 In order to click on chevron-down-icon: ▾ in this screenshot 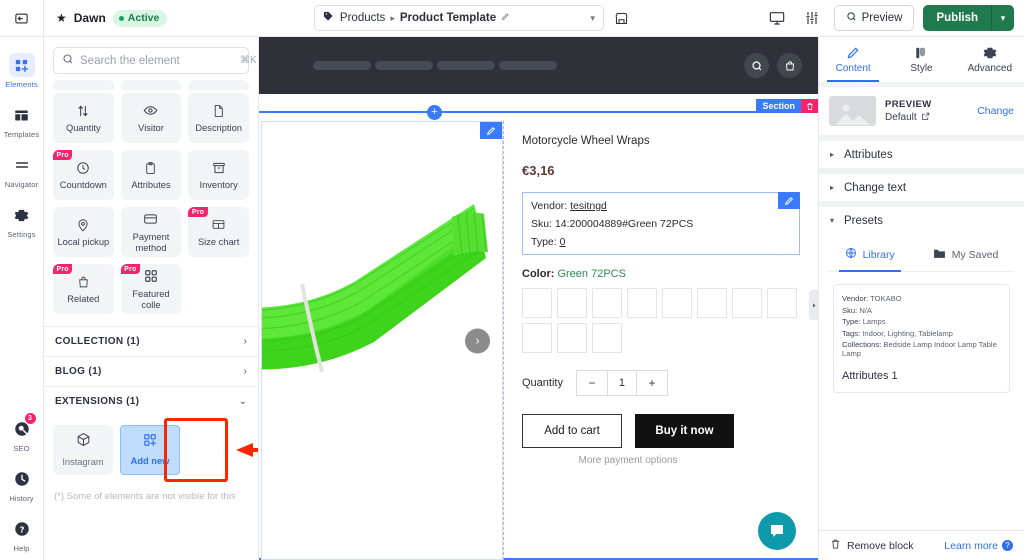, I will do `click(592, 18)`.